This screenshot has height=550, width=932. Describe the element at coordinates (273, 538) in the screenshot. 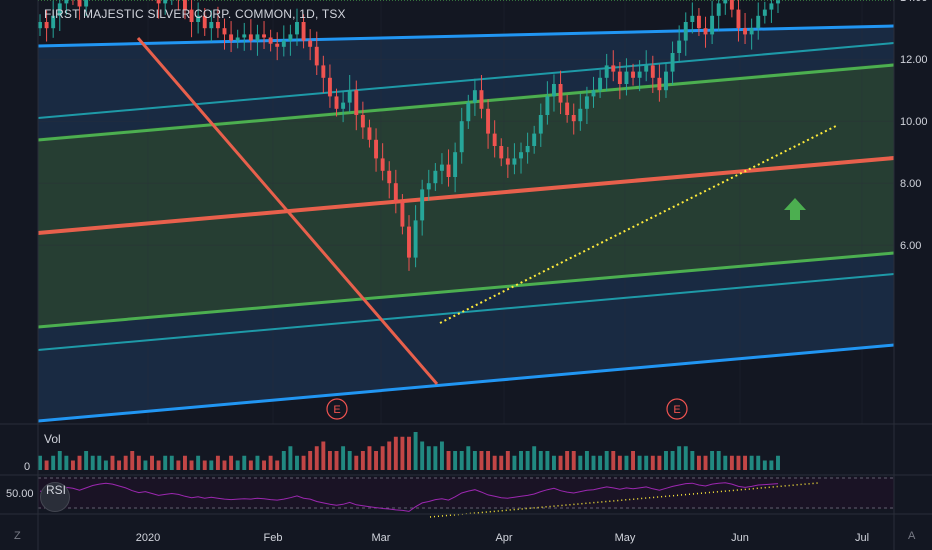

I see `time-axis-tick: Feb` at that location.